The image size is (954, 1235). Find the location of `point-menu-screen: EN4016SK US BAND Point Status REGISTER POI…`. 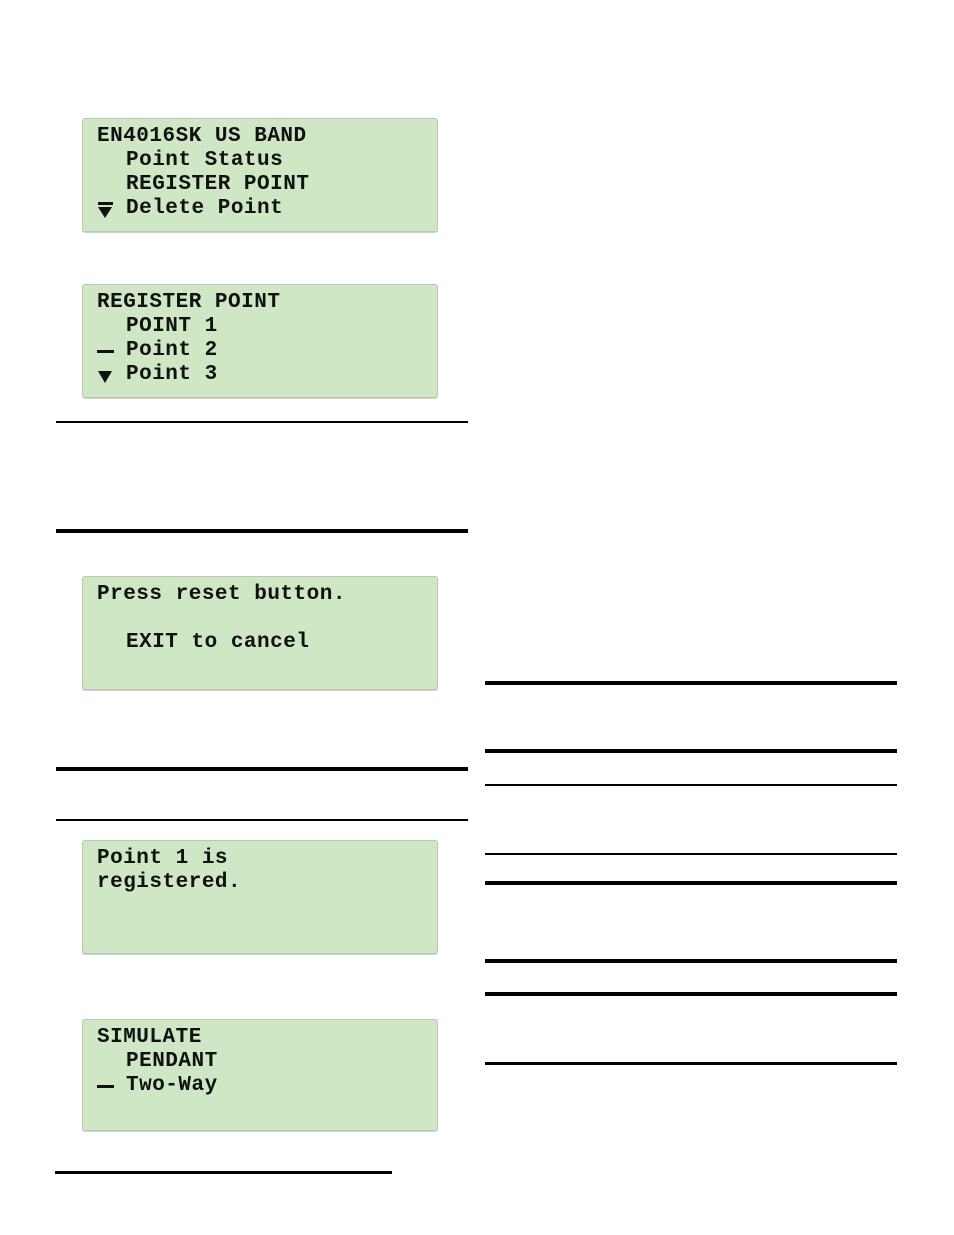

point-menu-screen: EN4016SK US BAND Point Status REGISTER POI… is located at coordinates (260, 175).